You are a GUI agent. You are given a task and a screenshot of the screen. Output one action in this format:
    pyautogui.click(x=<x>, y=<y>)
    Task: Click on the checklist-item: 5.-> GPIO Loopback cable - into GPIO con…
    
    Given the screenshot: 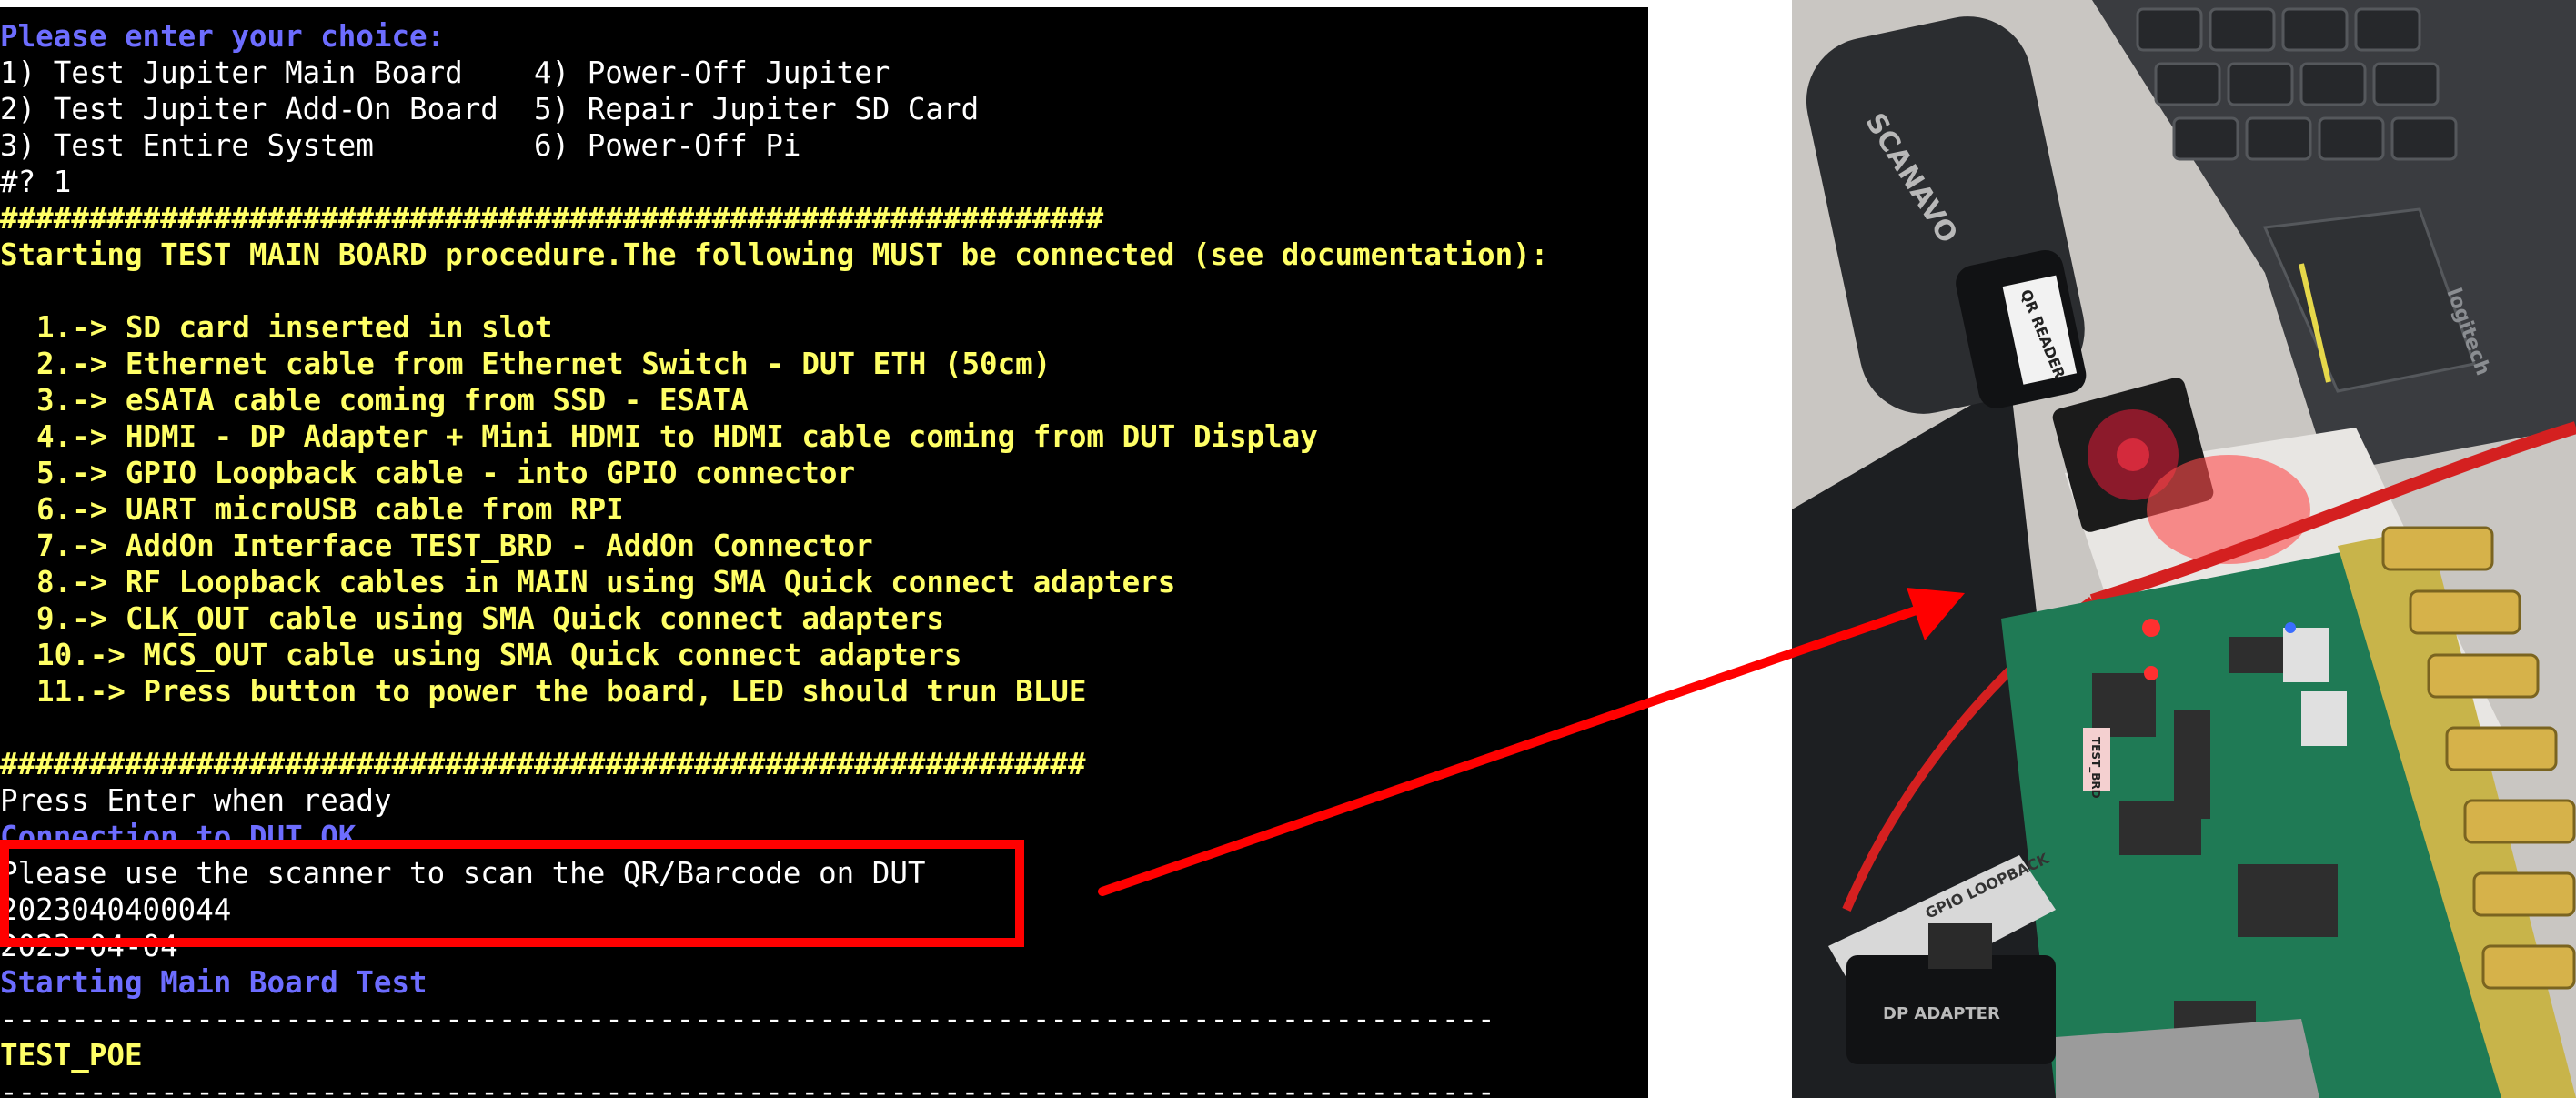 What is the action you would take?
    pyautogui.click(x=446, y=473)
    